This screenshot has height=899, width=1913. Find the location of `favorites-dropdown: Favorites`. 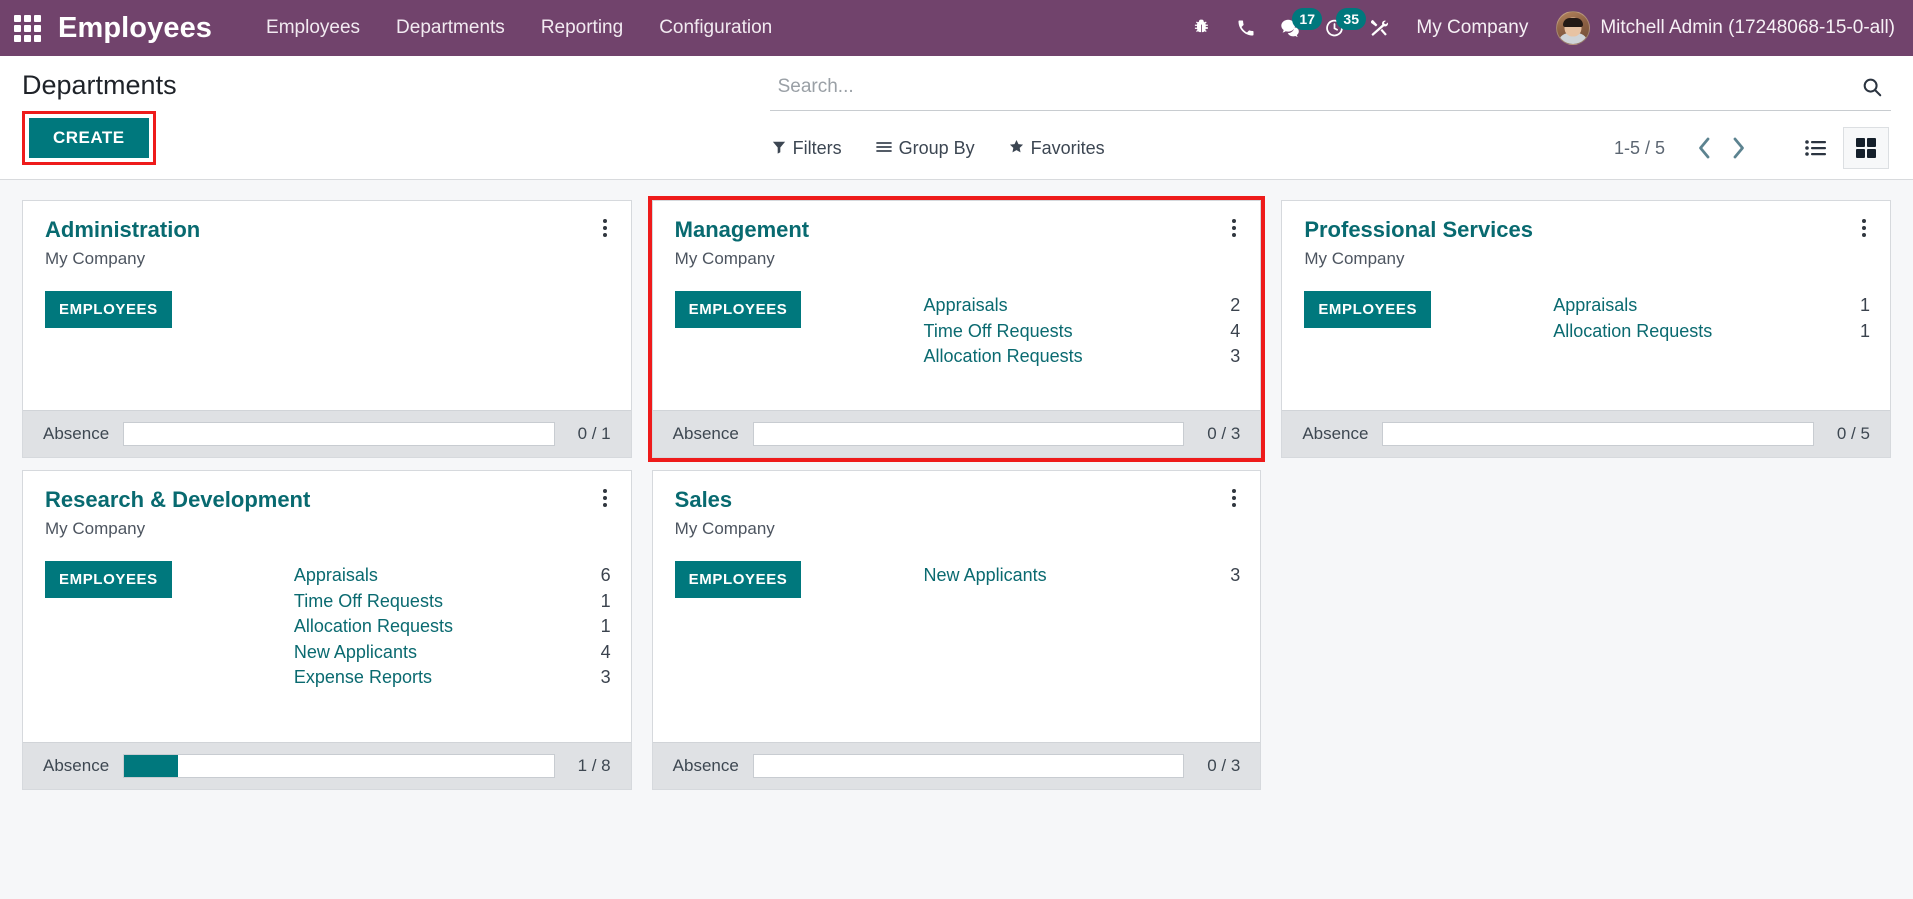

favorites-dropdown: Favorites is located at coordinates (1066, 148).